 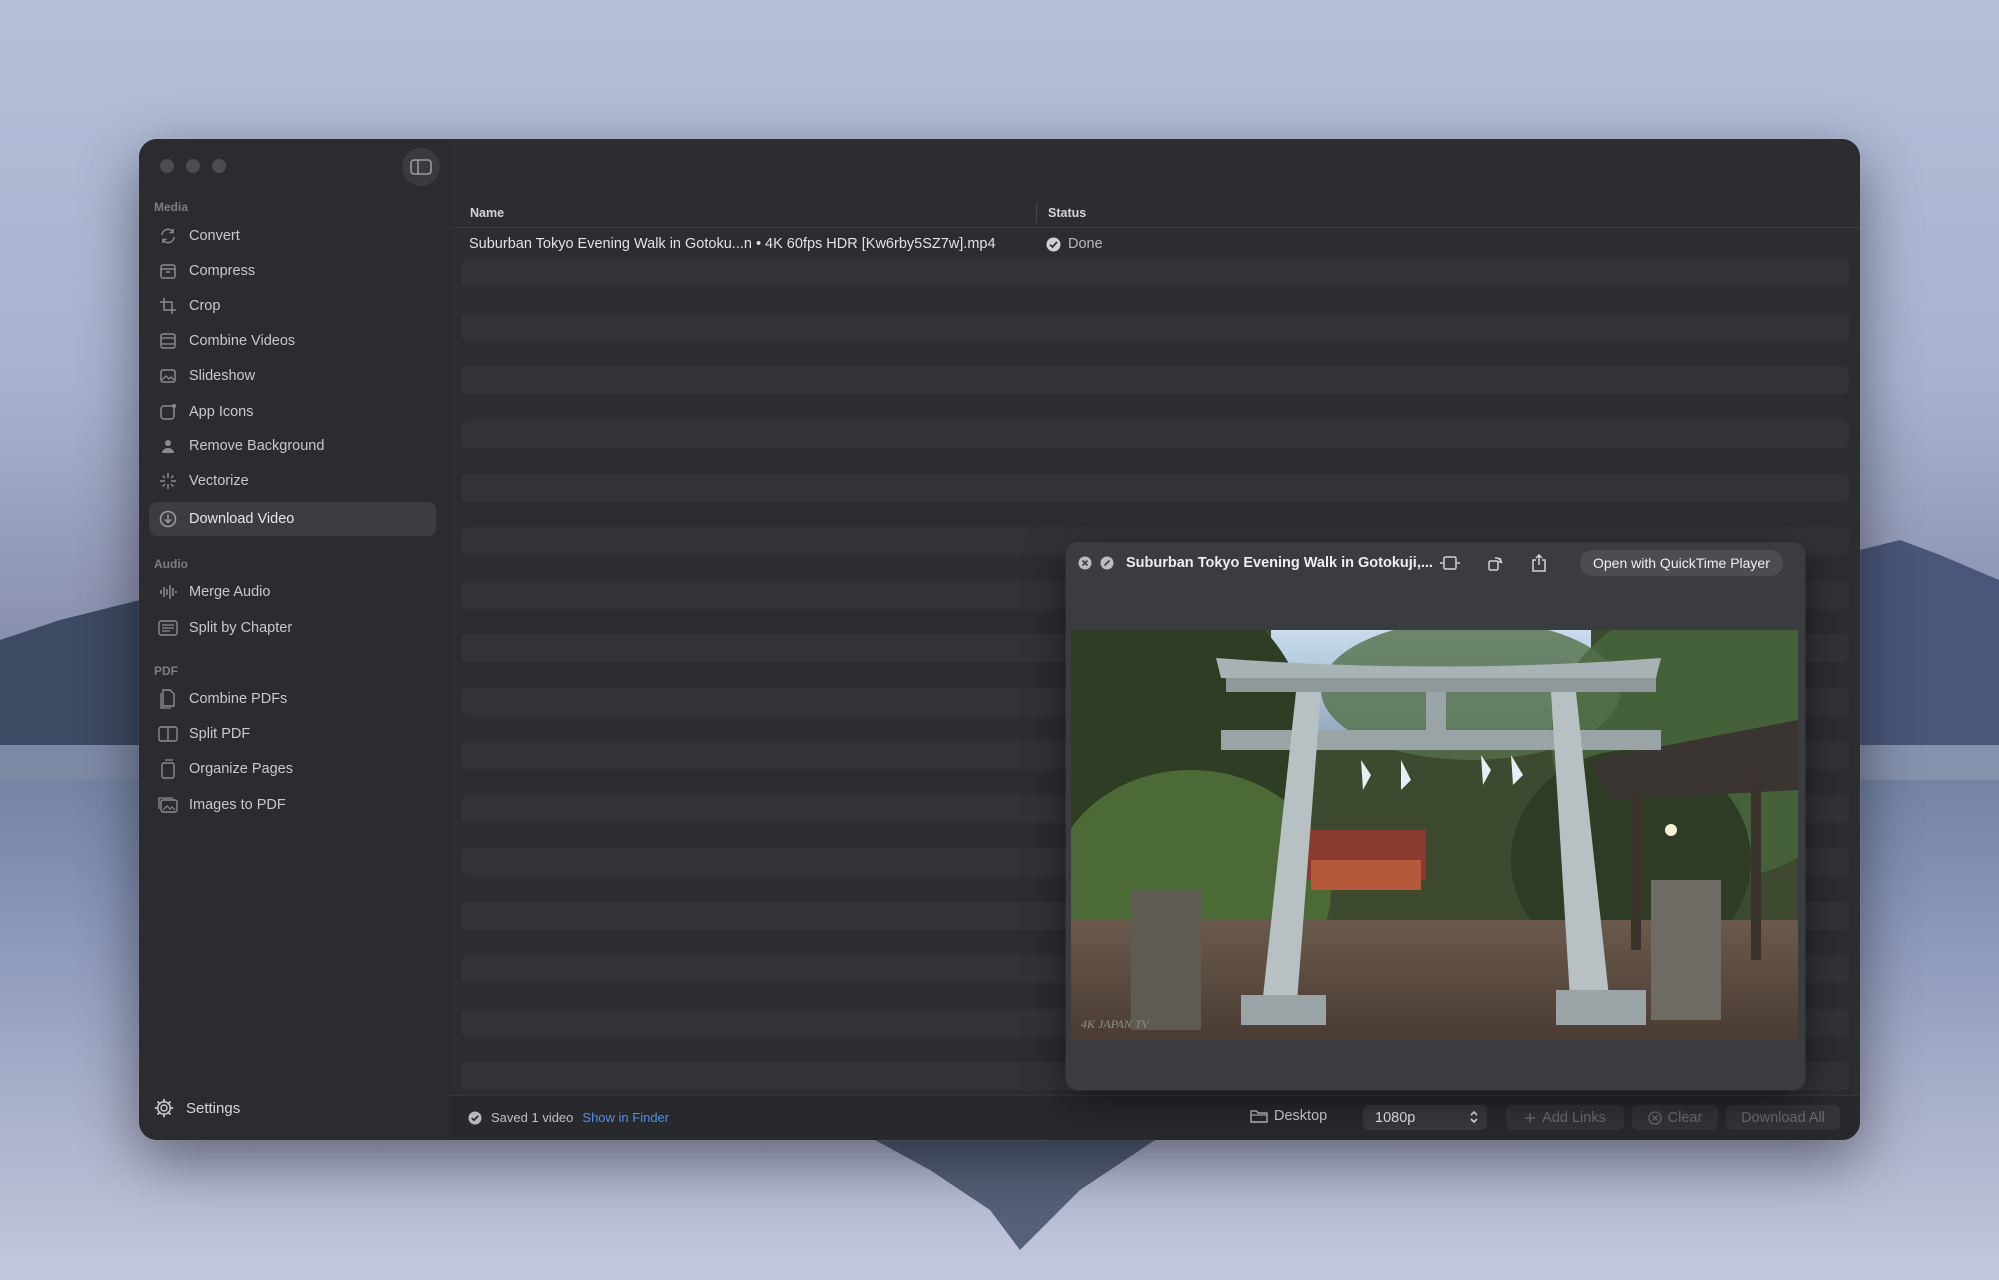 I want to click on sidebar-item-label: Organize Pages, so click(x=241, y=769).